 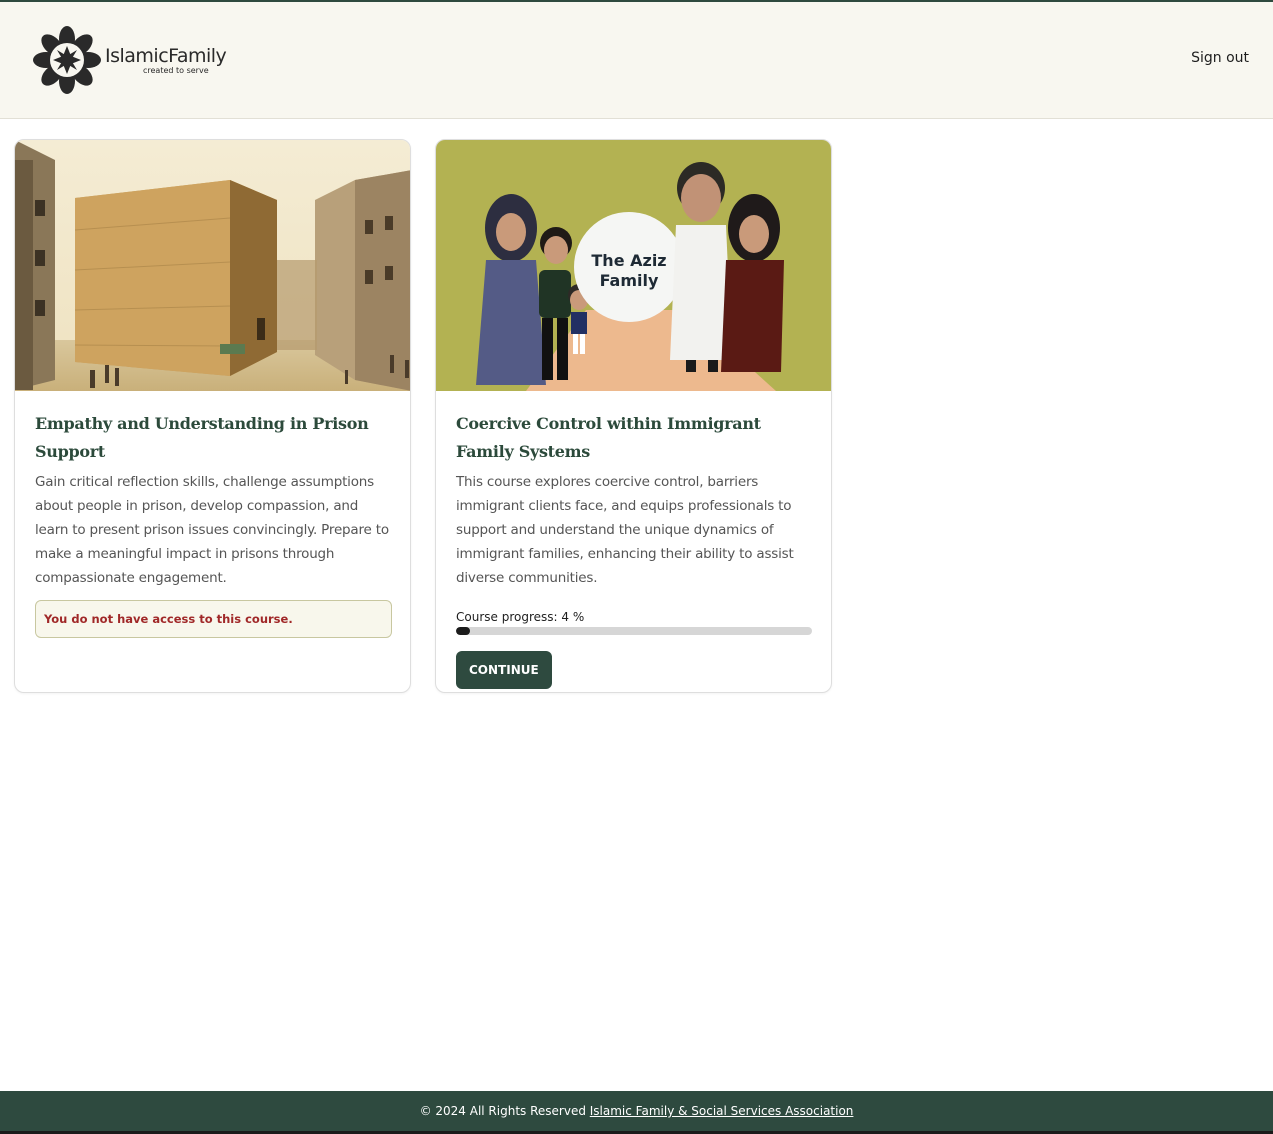 What do you see at coordinates (1220, 58) in the screenshot?
I see `sign-out-link: Sign out` at bounding box center [1220, 58].